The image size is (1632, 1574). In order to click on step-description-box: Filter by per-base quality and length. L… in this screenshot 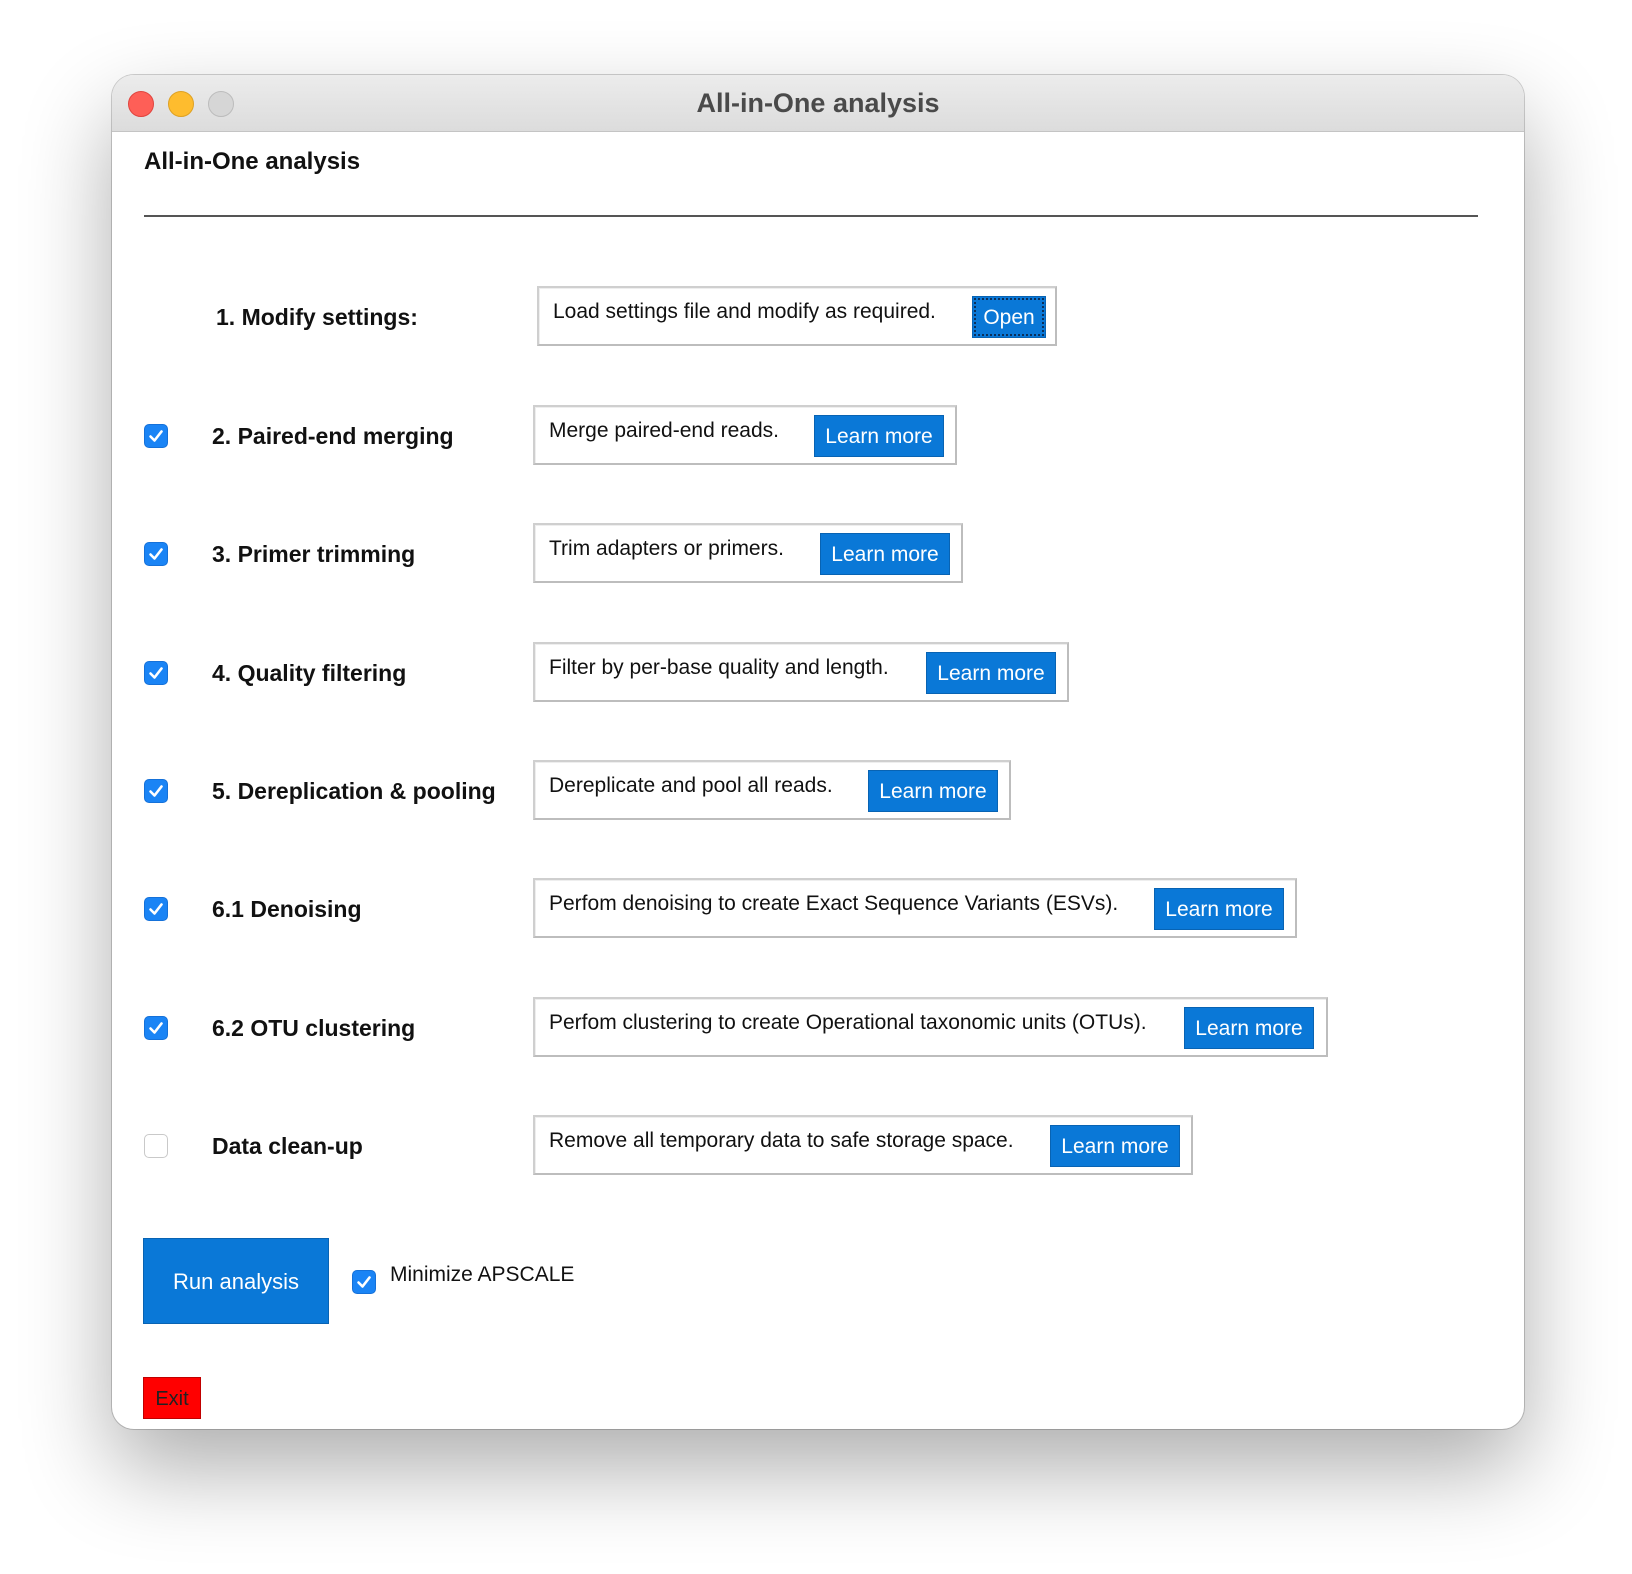, I will do `click(801, 672)`.